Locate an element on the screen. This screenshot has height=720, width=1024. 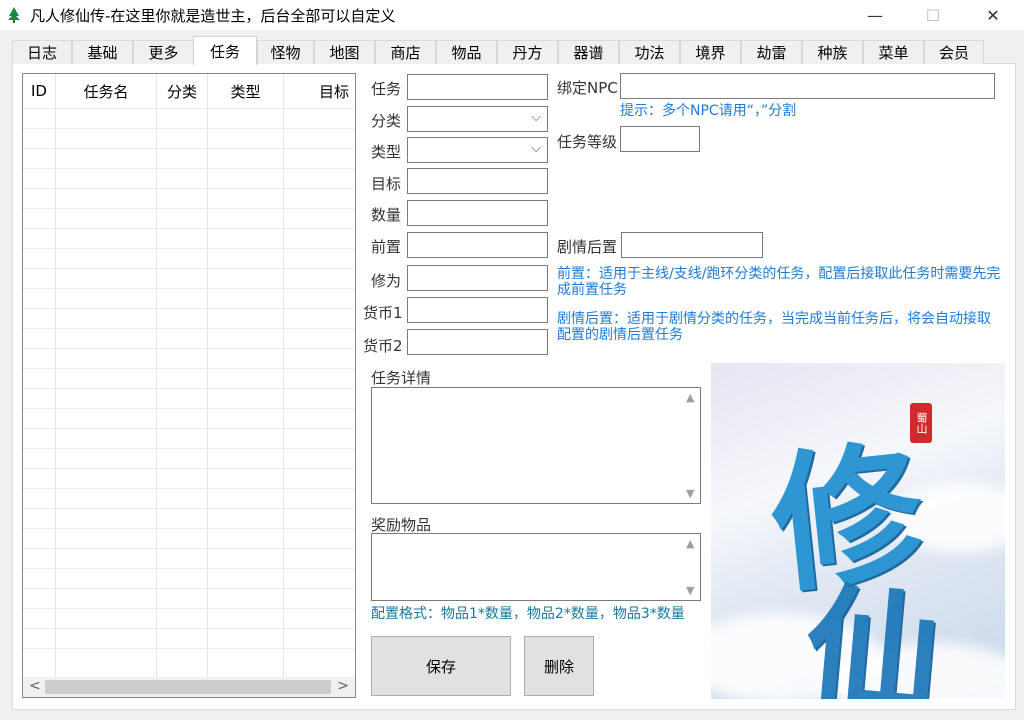
chevron-down-icon: ⌵ is located at coordinates (536, 148).